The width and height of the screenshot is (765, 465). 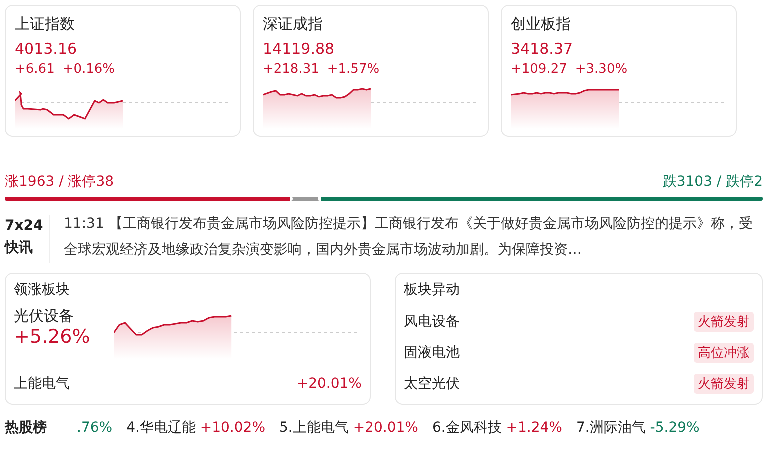 I want to click on hot-stock-item: 7.洲际油气 -5.29%, so click(x=638, y=428).